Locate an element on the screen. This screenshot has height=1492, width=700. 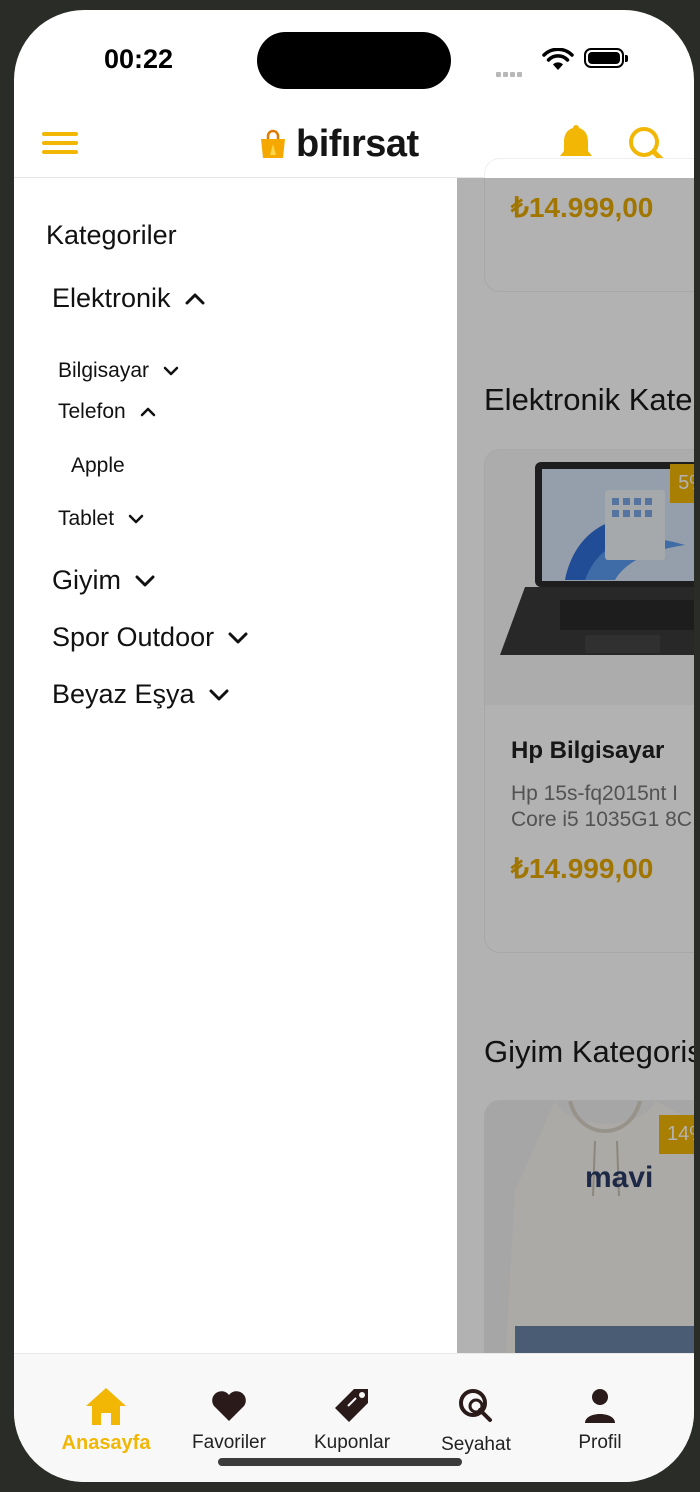
tab-label: Profil is located at coordinates (600, 1442).